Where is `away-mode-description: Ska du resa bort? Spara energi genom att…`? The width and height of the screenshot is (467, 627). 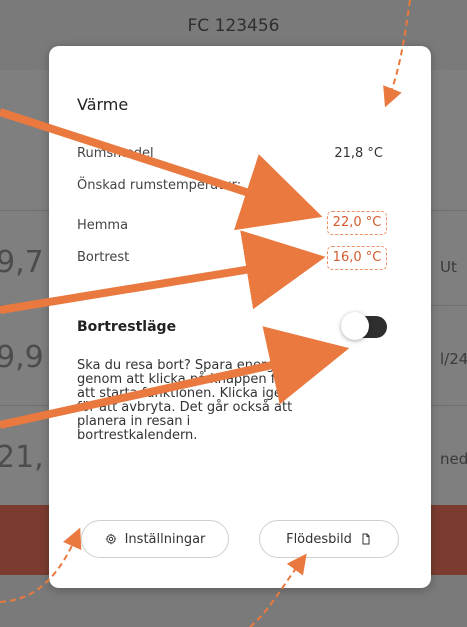 away-mode-description: Ska du resa bort? Spara energi genom att… is located at coordinates (185, 400).